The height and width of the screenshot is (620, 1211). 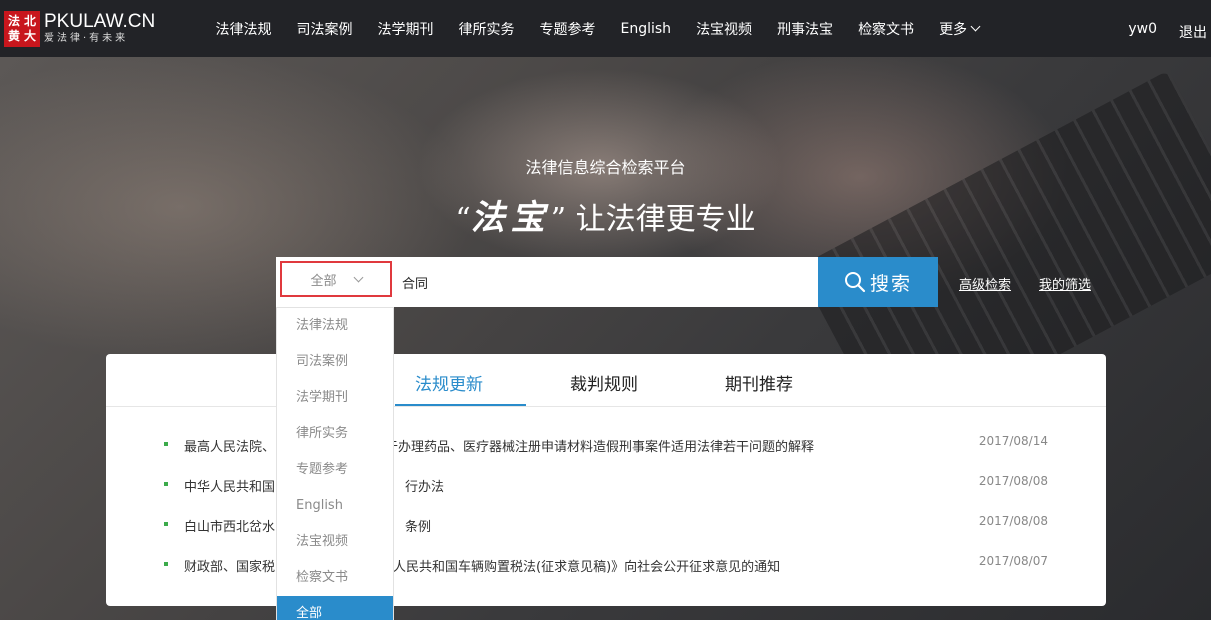 I want to click on news-title-left: 中华人民共和国, so click(x=230, y=487).